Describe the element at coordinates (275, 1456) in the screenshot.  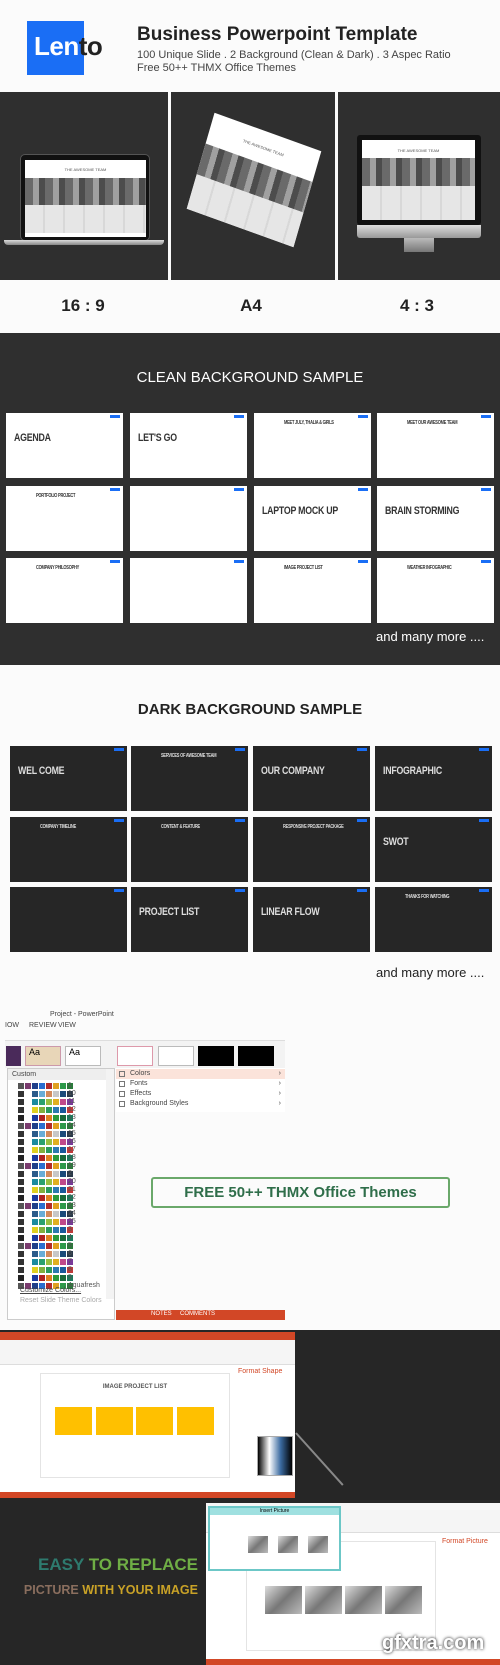
I see `color-picker` at that location.